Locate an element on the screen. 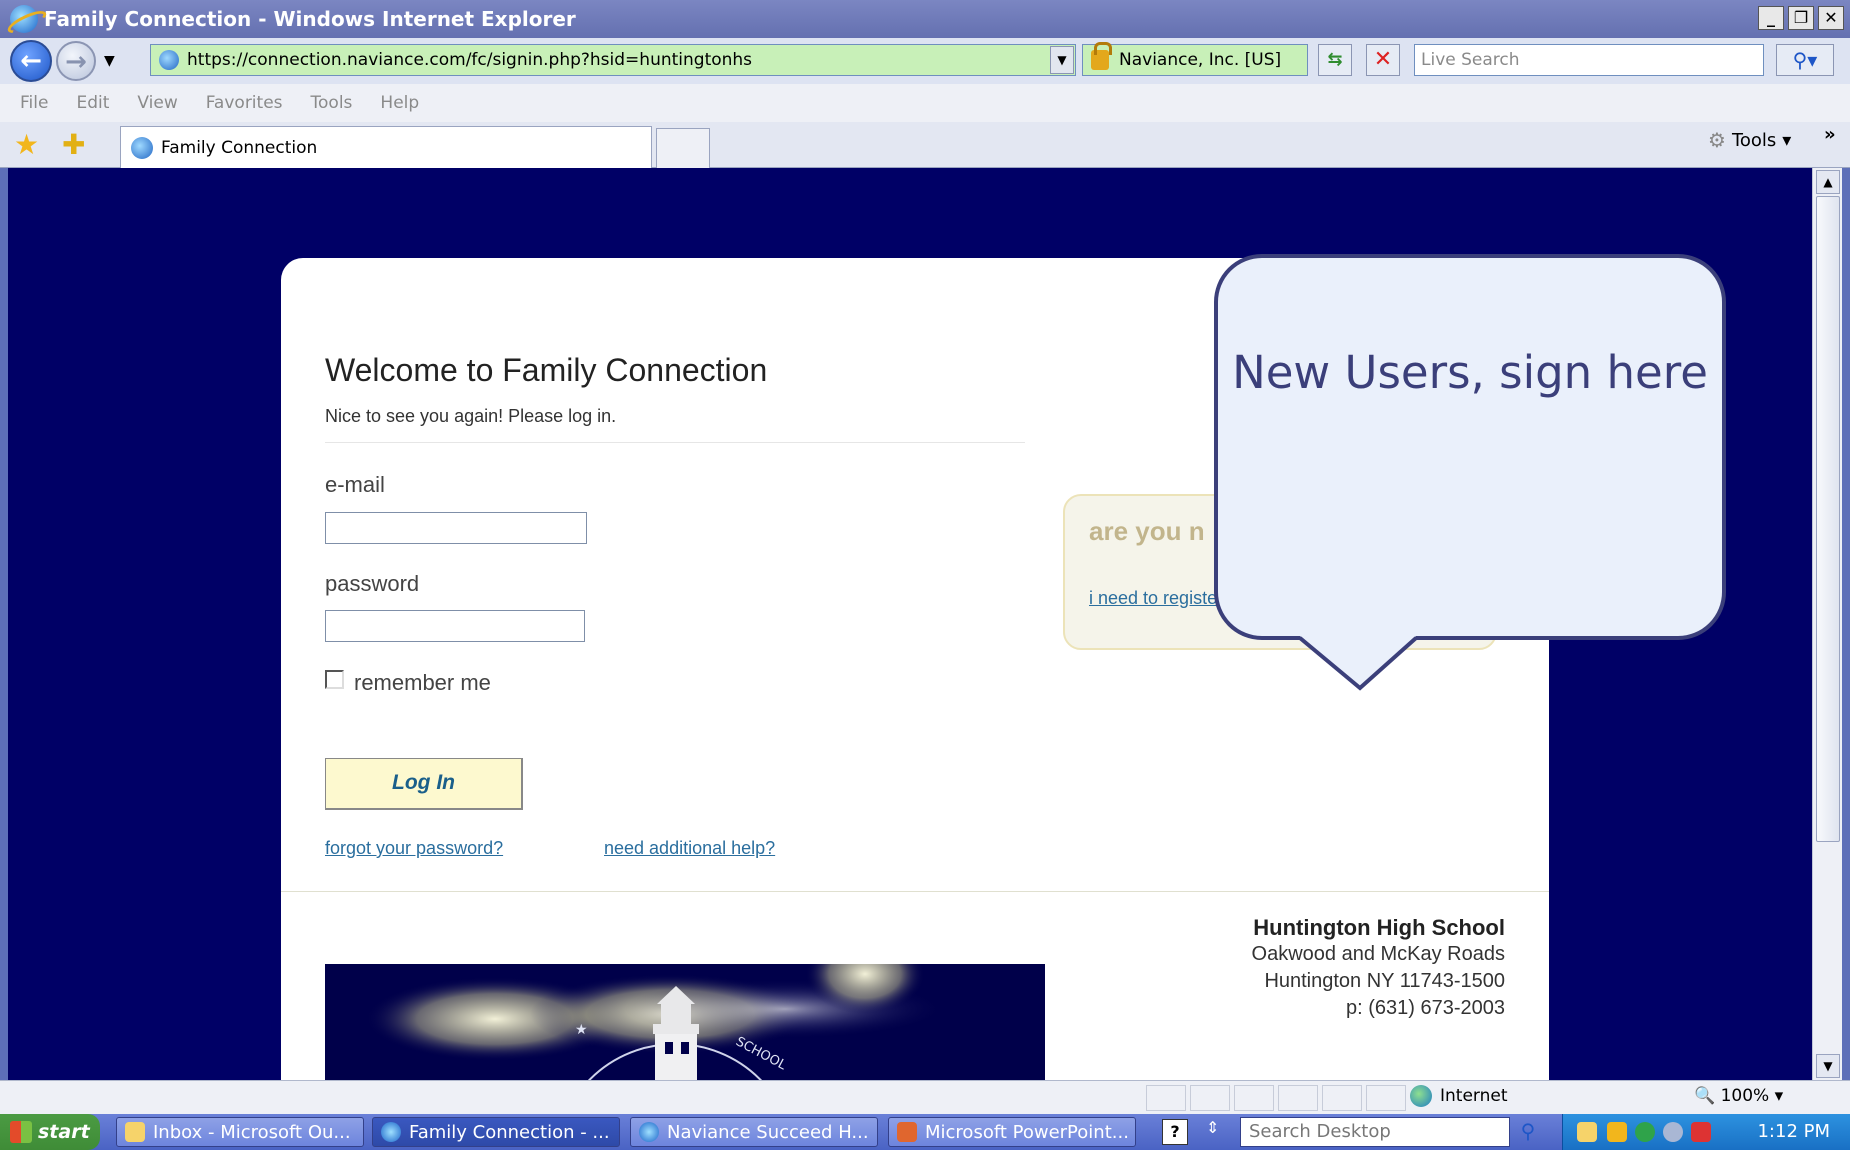  tray-network-icon is located at coordinates (1673, 1132).